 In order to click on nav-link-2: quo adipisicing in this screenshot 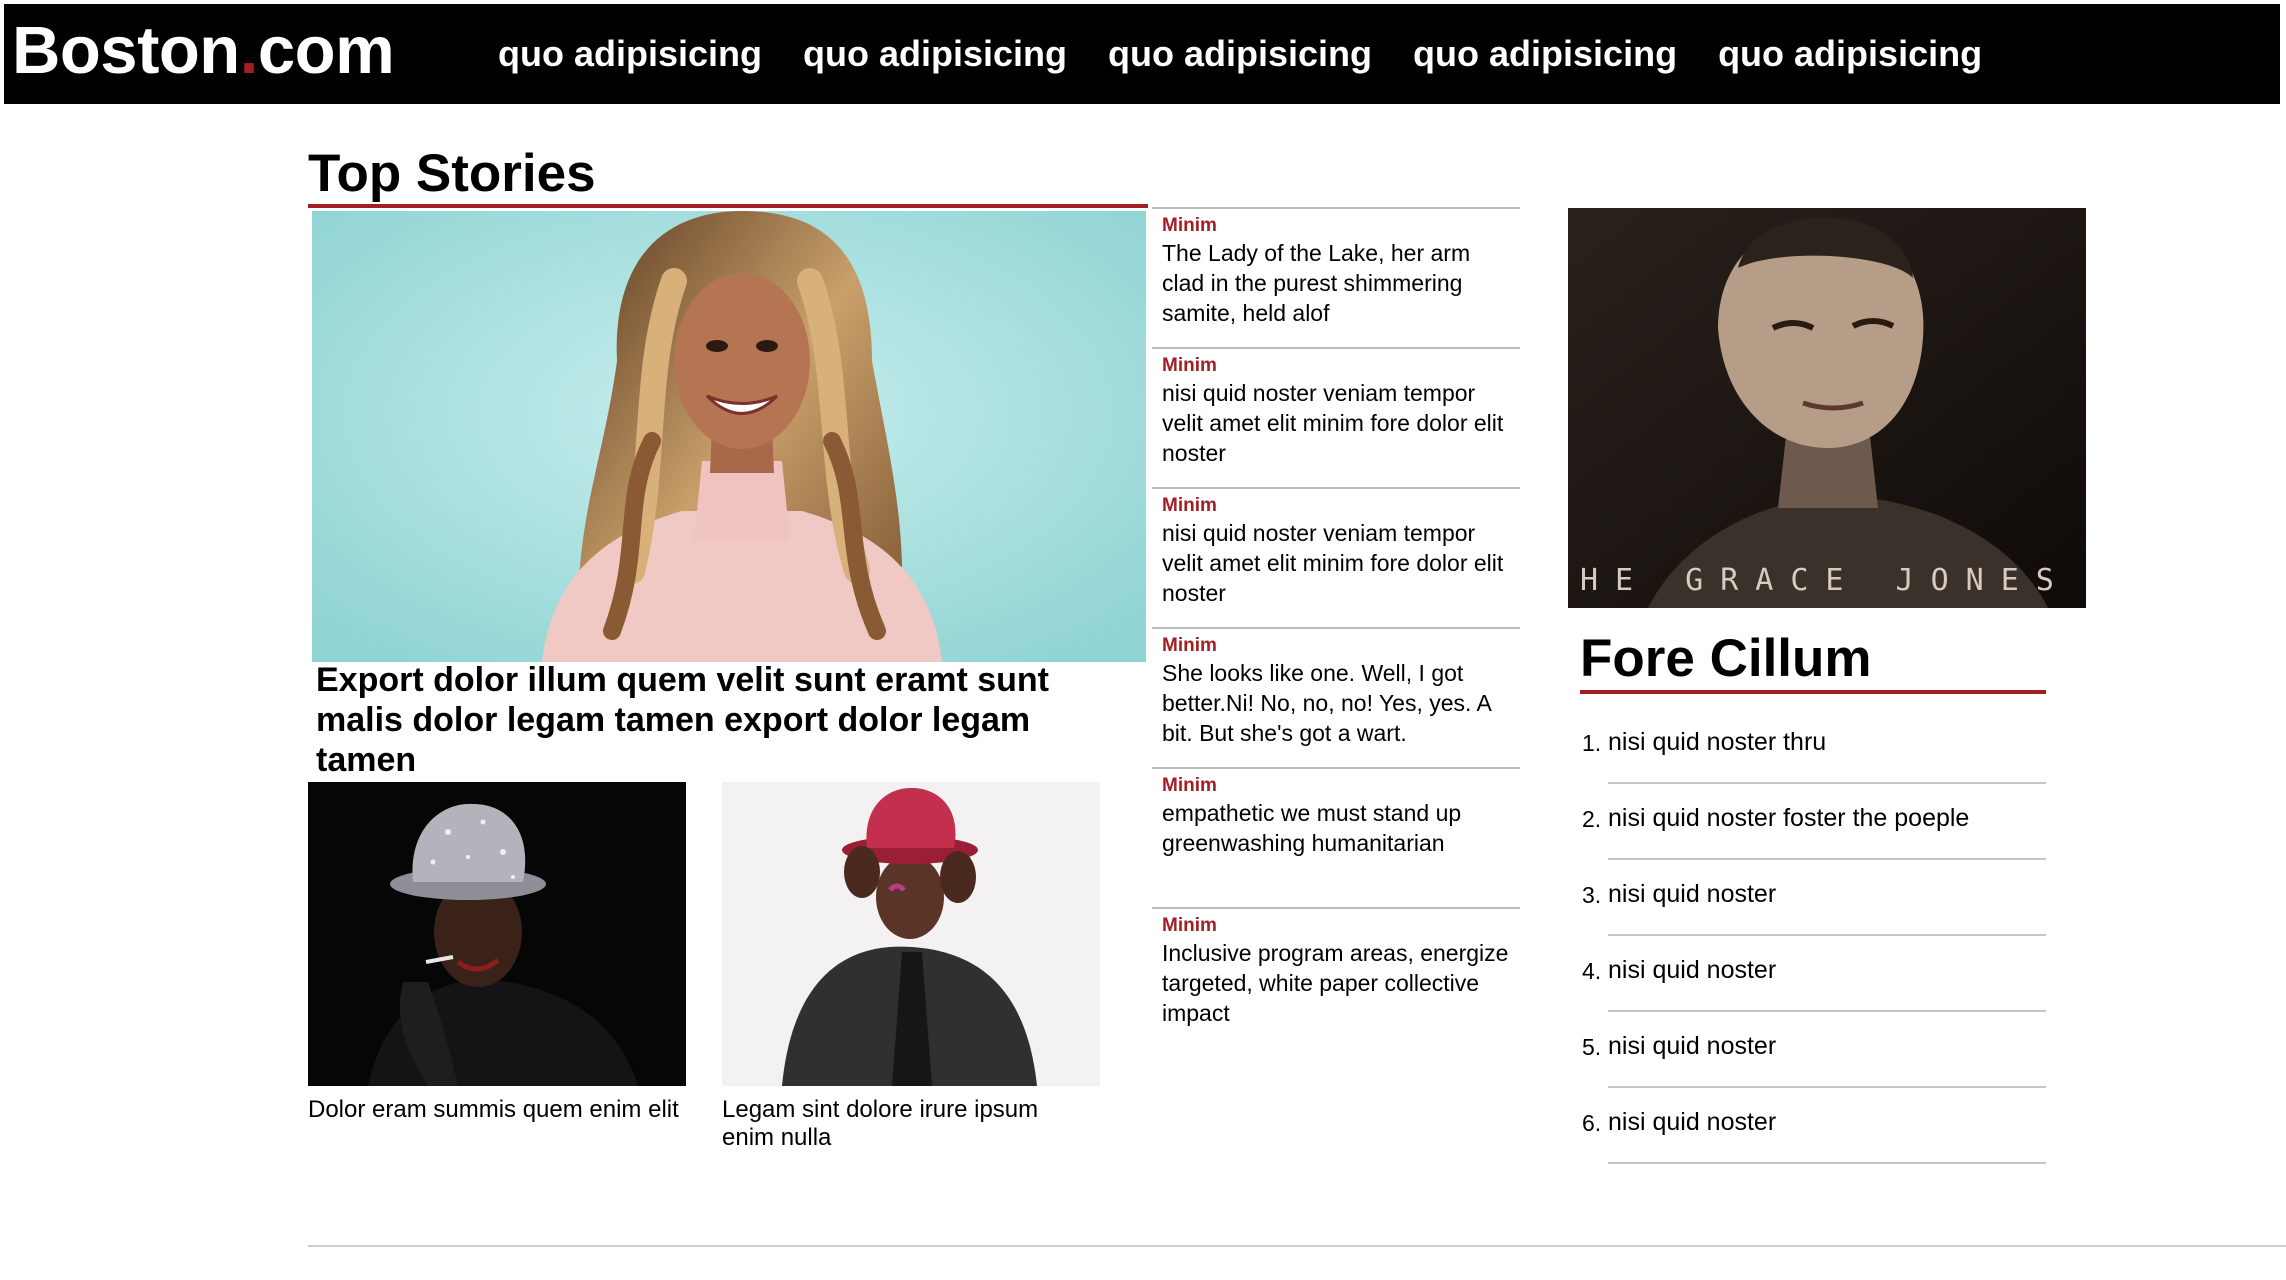, I will do `click(935, 54)`.